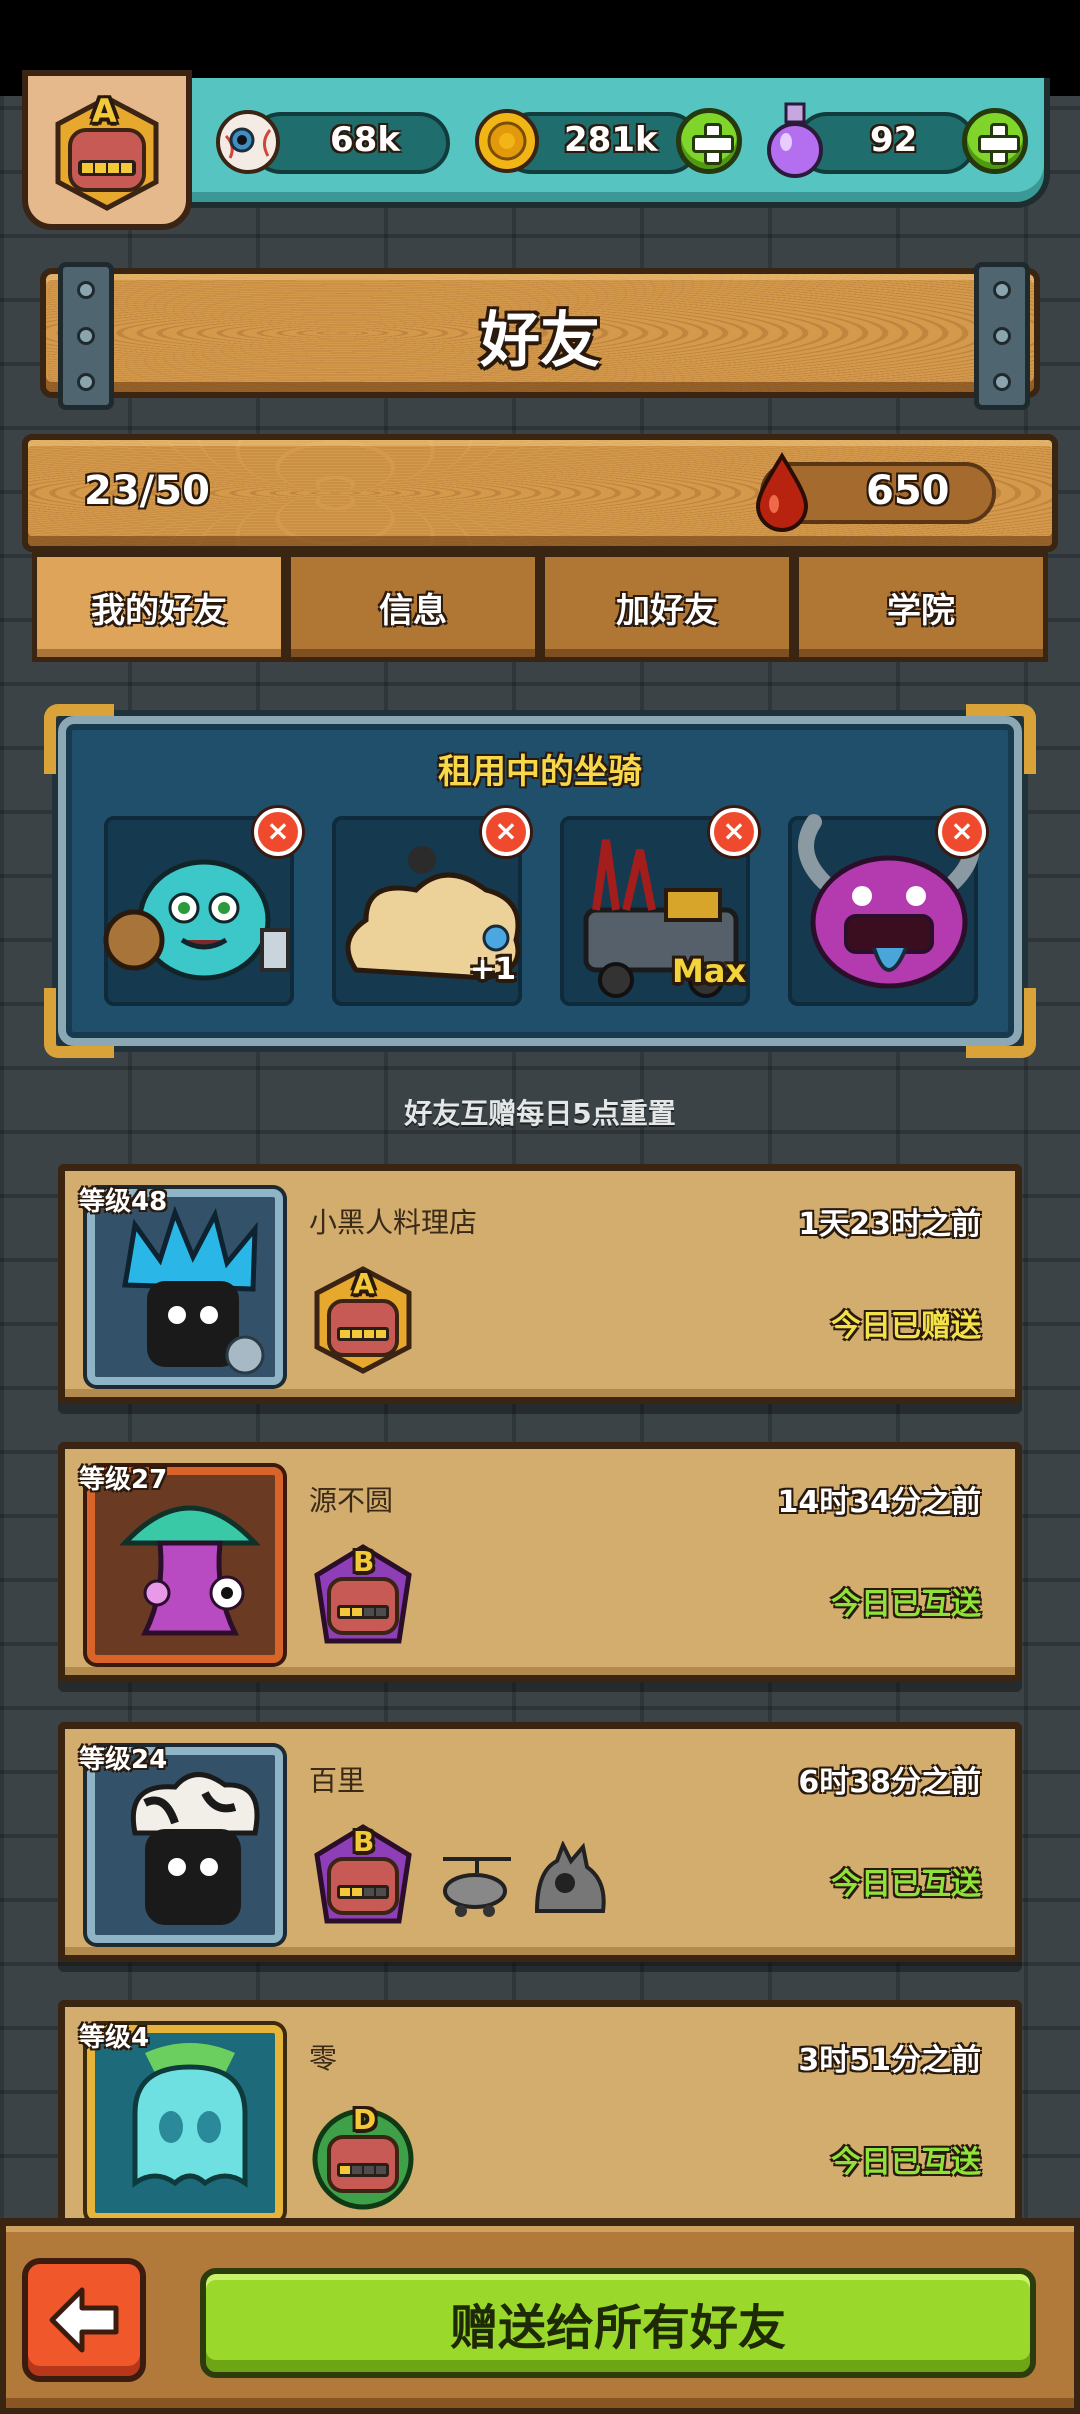  Describe the element at coordinates (364, 1283) in the screenshot. I see `friend-rank-letter: A` at that location.